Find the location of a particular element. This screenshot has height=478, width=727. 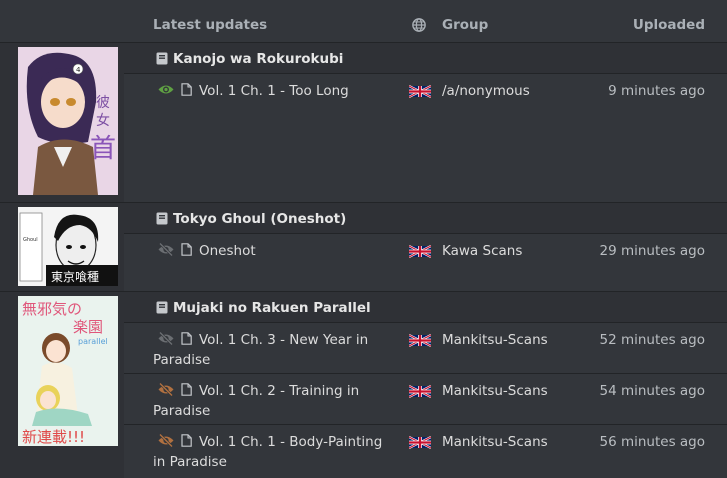

manga-cover-image: 無邪気の 楽園 parallel 新連載!!! is located at coordinates (68, 371).